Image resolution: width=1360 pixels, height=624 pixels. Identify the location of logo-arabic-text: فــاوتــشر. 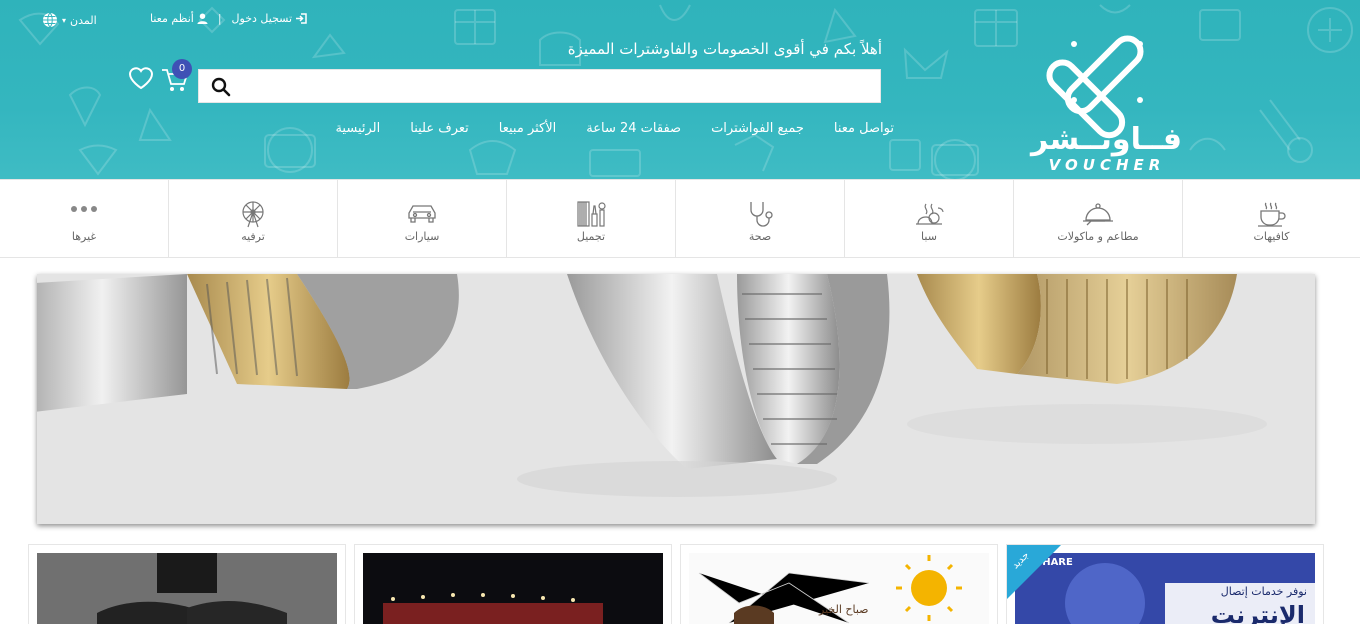
(1106, 139).